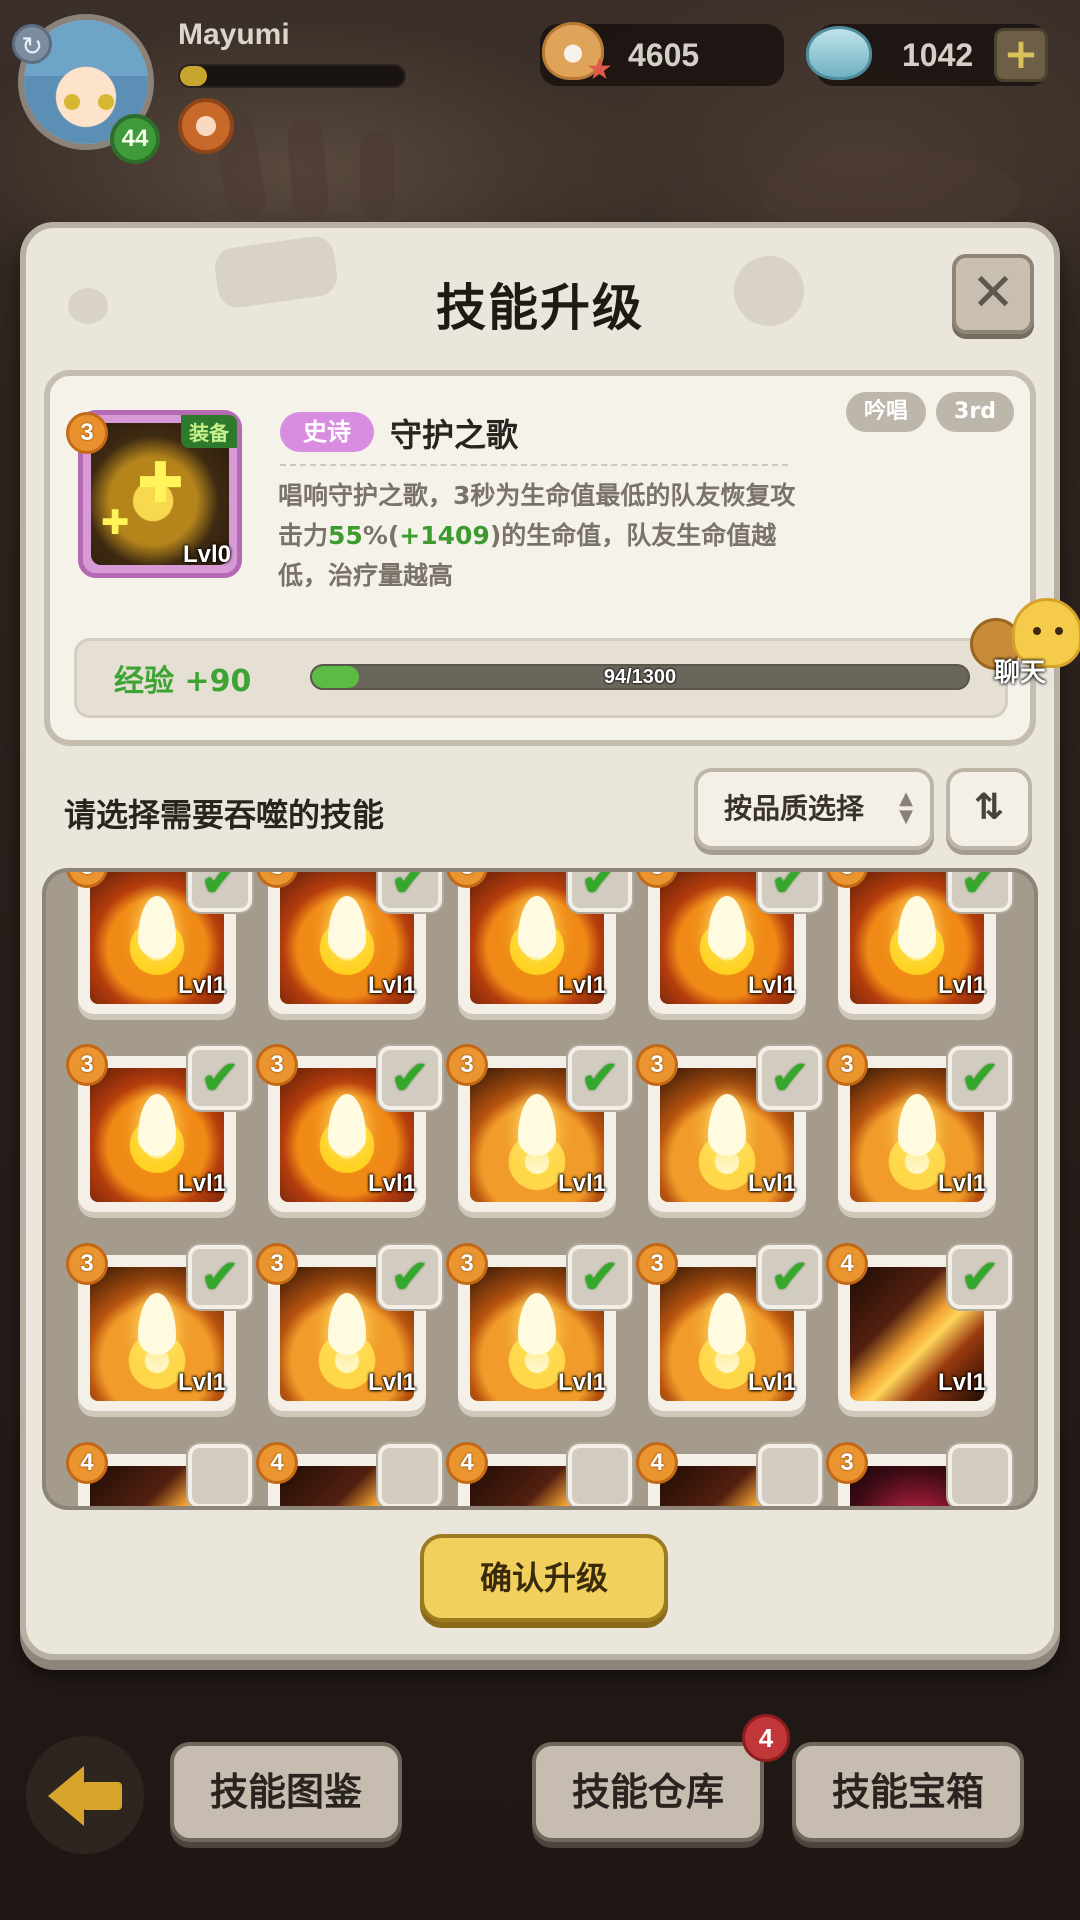 This screenshot has width=1080, height=1920. I want to click on skill-tag-slot: 3rd, so click(975, 412).